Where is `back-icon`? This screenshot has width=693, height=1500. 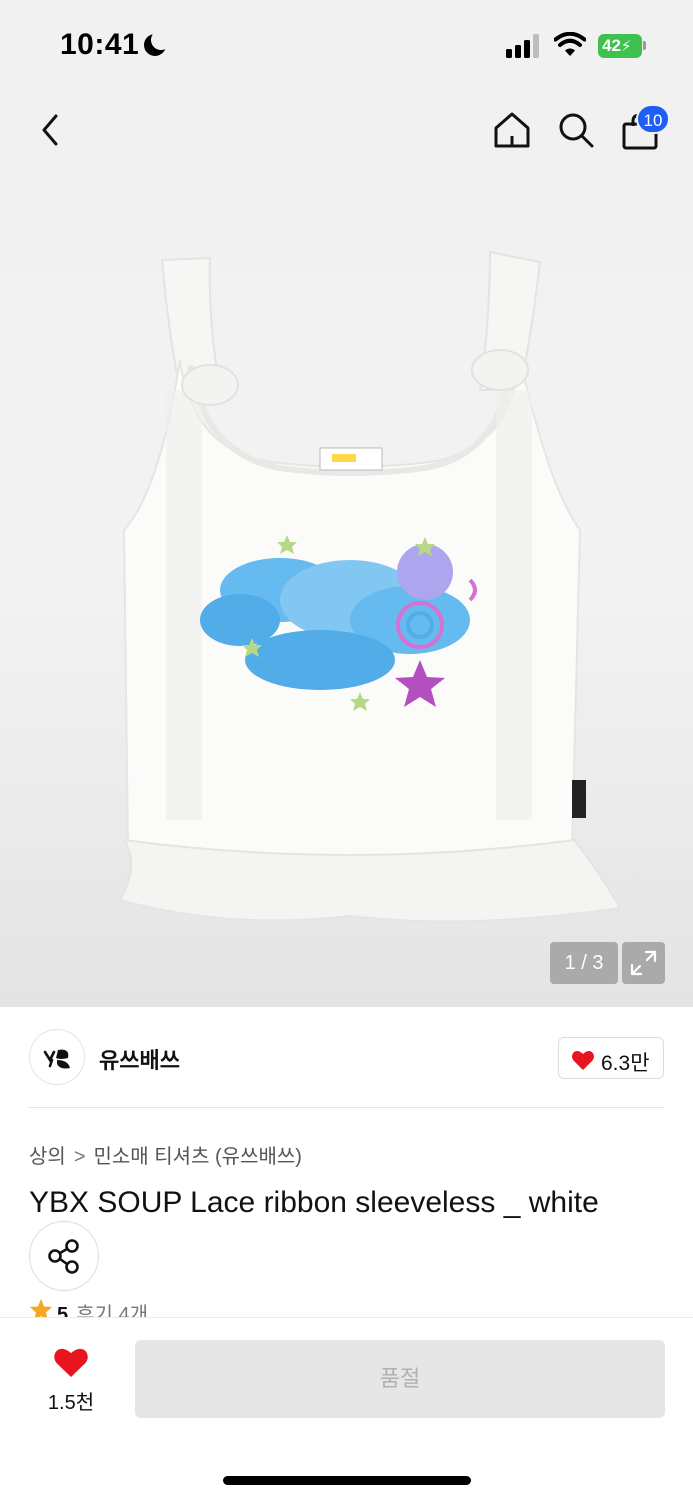 back-icon is located at coordinates (51, 130).